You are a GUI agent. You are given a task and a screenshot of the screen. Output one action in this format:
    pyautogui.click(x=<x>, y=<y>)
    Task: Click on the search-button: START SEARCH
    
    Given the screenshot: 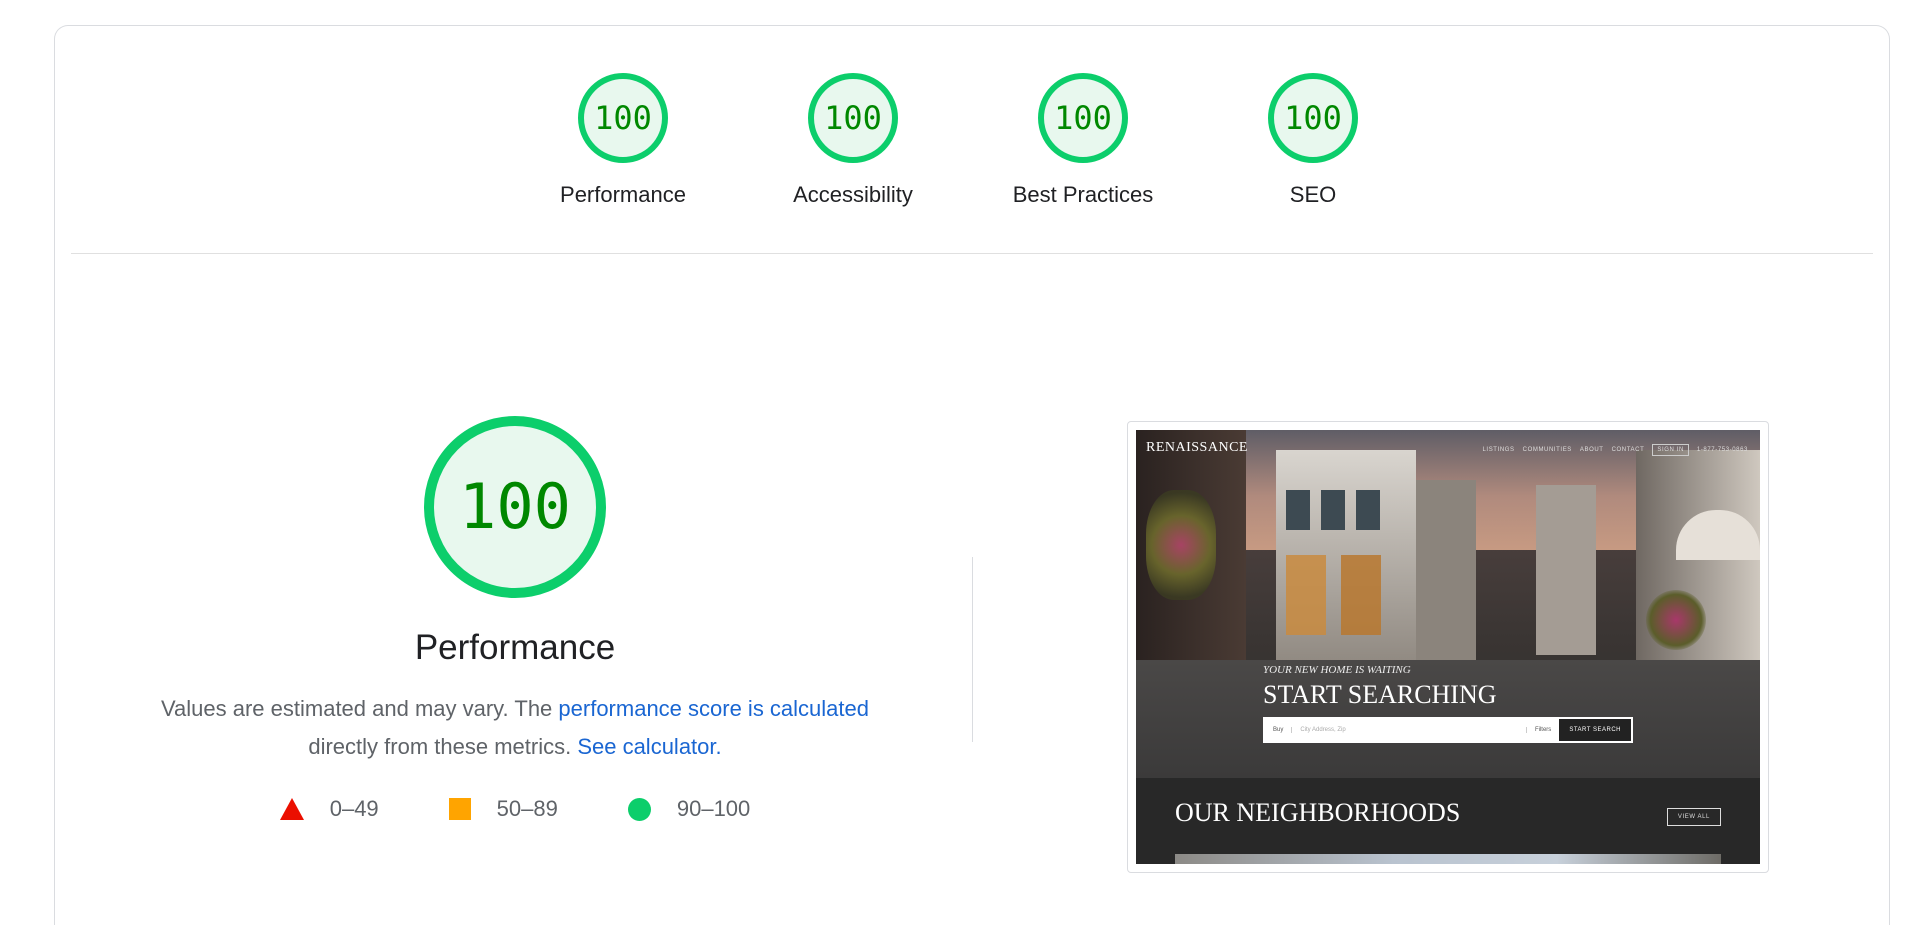 What is the action you would take?
    pyautogui.click(x=1595, y=730)
    